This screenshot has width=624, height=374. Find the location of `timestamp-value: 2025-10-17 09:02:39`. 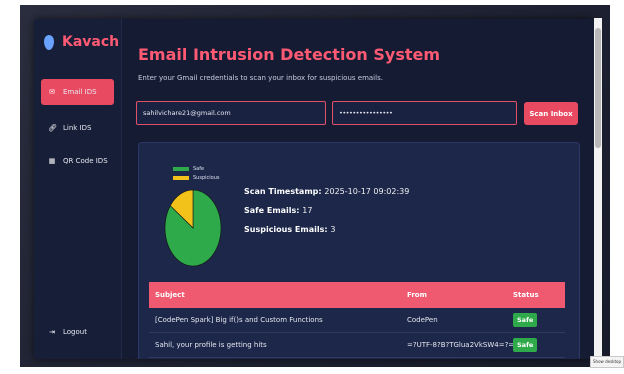

timestamp-value: 2025-10-17 09:02:39 is located at coordinates (367, 191).